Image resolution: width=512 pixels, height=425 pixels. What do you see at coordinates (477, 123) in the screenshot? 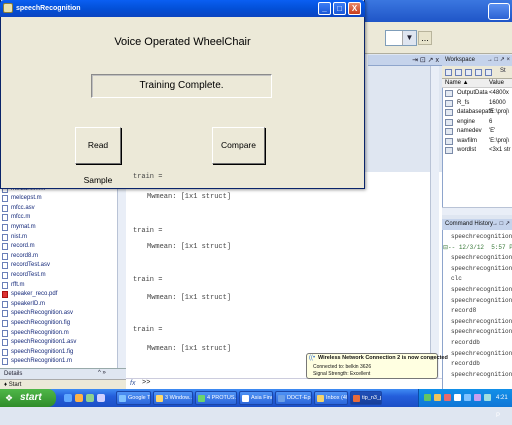
I see `workspace-variable-row: engine 6` at bounding box center [477, 123].